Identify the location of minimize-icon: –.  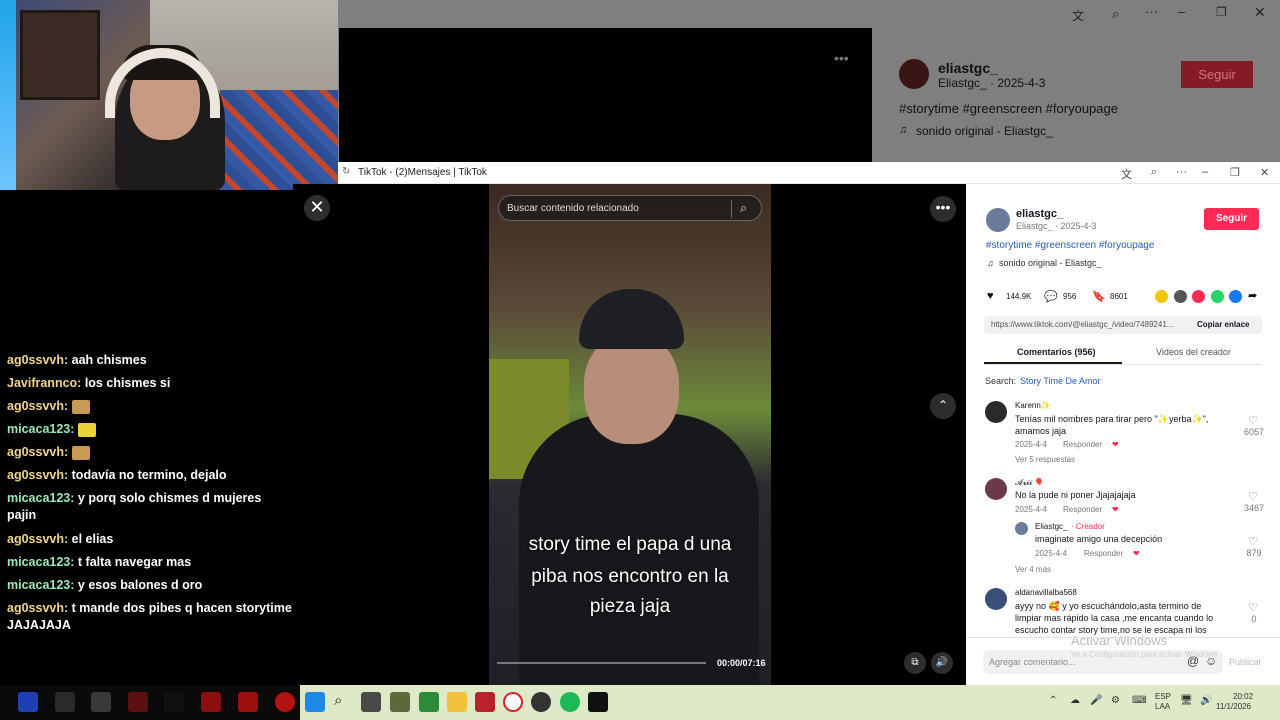
(1205, 172).